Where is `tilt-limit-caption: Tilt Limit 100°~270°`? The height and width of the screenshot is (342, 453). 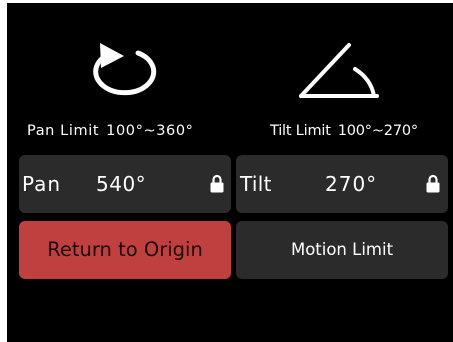
tilt-limit-caption: Tilt Limit 100°~270° is located at coordinates (360, 131).